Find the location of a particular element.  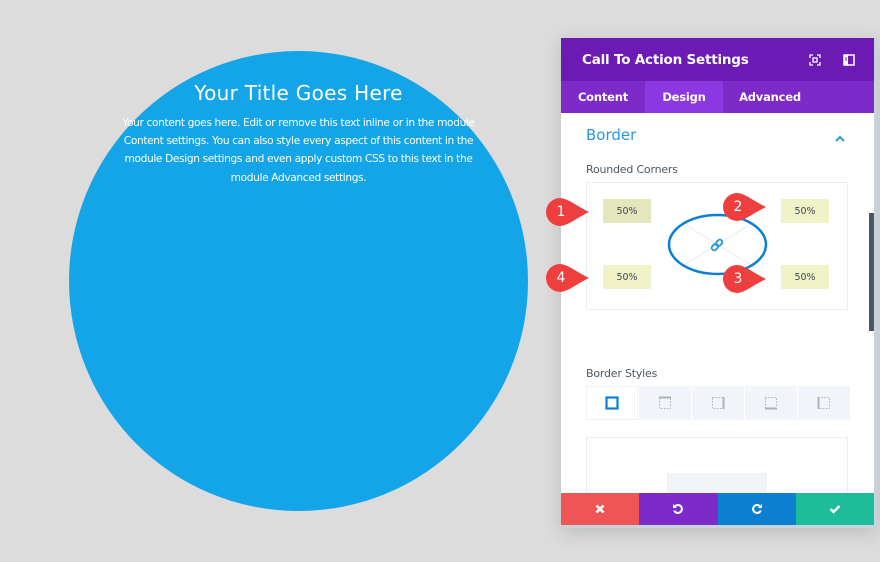

settings-tabs: Content Design Advanced is located at coordinates (717, 97).